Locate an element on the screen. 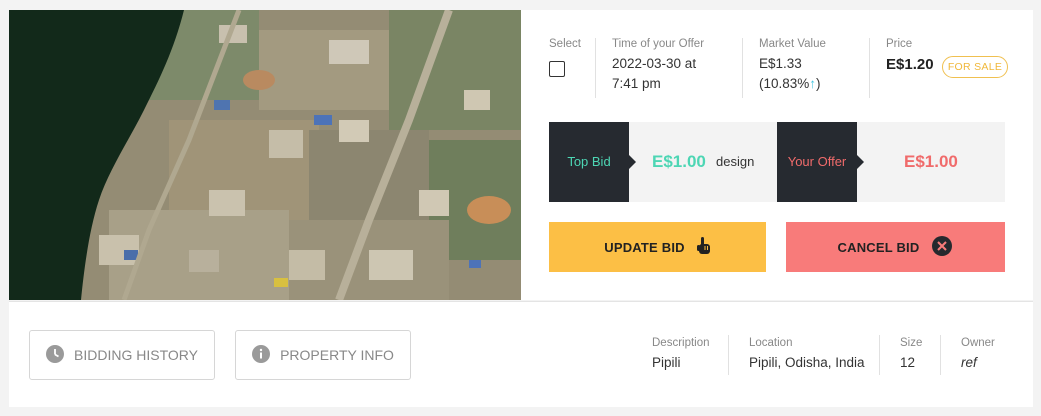 The height and width of the screenshot is (416, 1041). price-column: Price E$1.20 is located at coordinates (910, 55).